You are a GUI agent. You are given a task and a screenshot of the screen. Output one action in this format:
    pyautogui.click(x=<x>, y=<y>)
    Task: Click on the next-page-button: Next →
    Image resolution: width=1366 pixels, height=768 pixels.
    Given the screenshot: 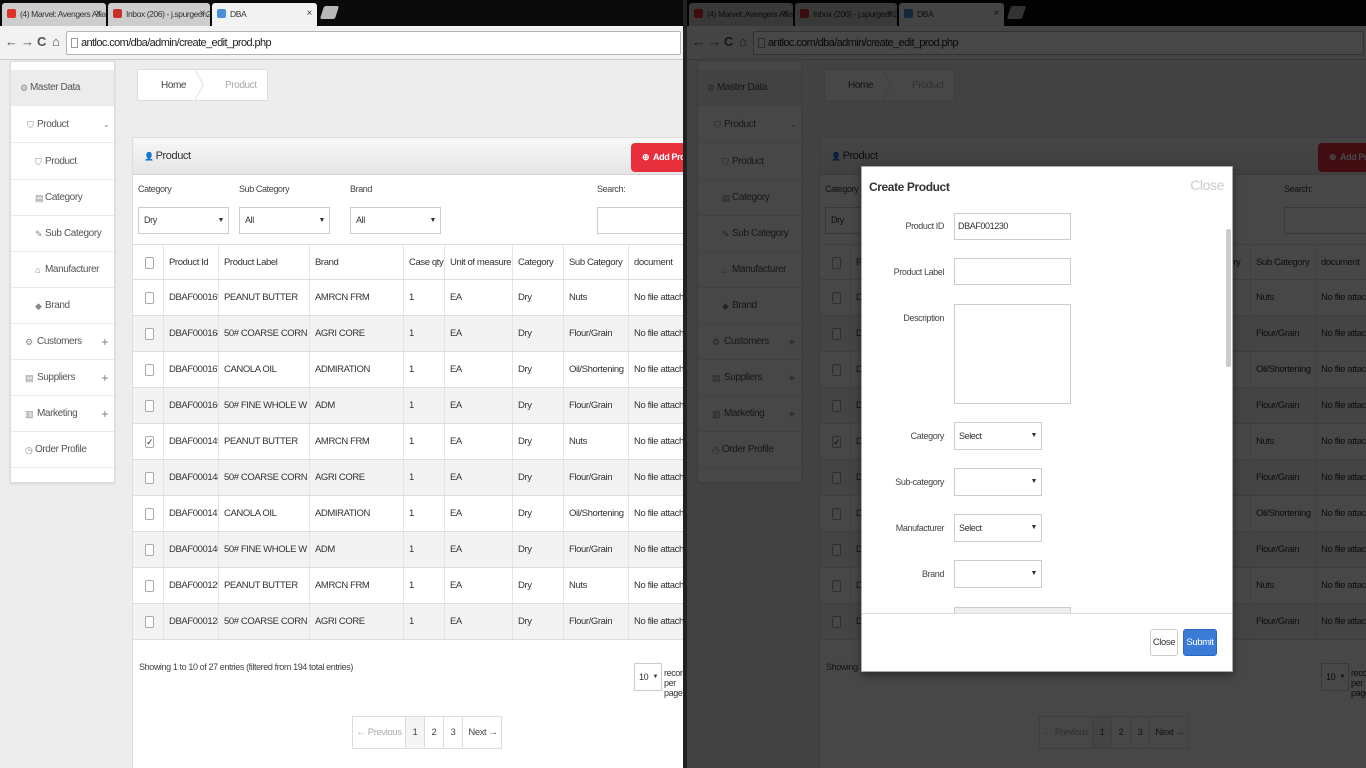 What is the action you would take?
    pyautogui.click(x=483, y=732)
    